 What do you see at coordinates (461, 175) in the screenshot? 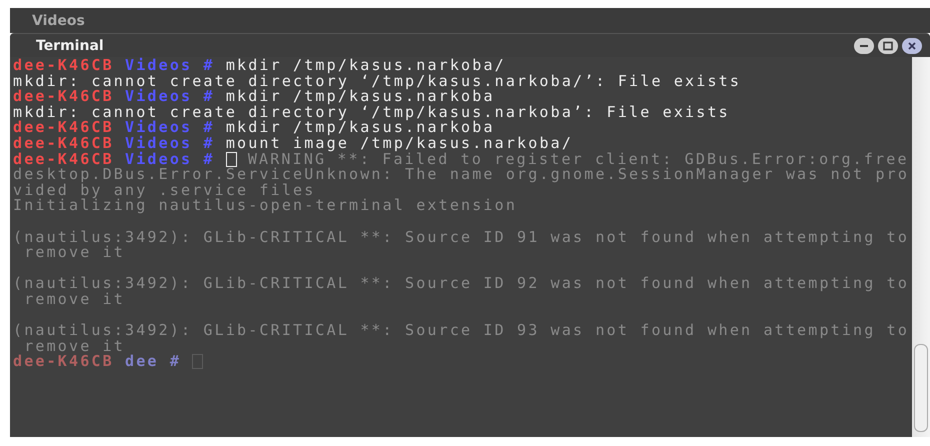
I see `faded-output: desktop.DBus.Error.ServiceUnknown: The name org.gnome.SessionManager was not pro` at bounding box center [461, 175].